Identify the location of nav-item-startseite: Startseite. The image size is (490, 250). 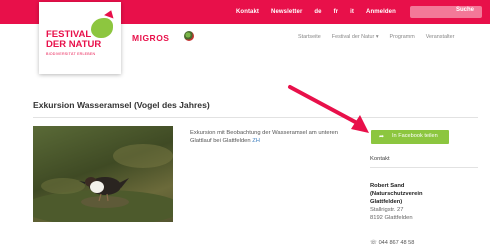
(309, 37).